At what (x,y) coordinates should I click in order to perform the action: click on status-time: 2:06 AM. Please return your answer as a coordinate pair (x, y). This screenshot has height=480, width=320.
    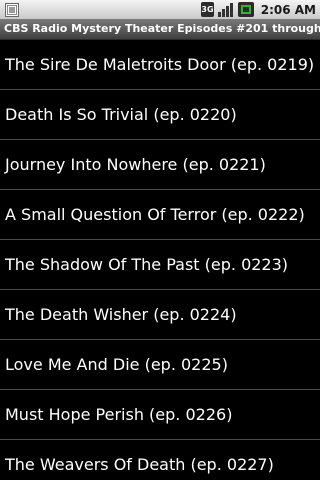
    Looking at the image, I should click on (288, 9).